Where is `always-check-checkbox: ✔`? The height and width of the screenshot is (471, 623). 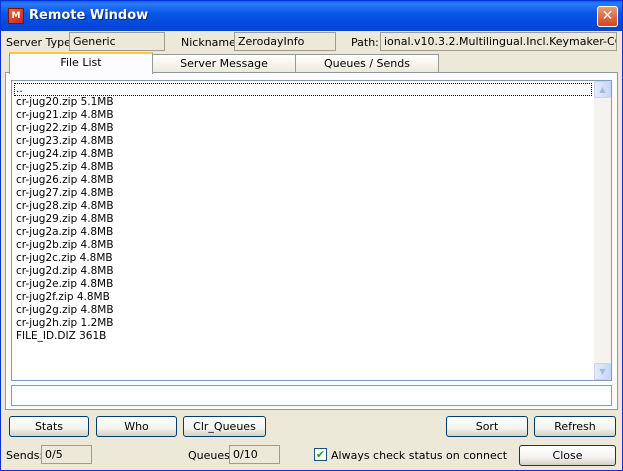
always-check-checkbox: ✔ is located at coordinates (320, 454).